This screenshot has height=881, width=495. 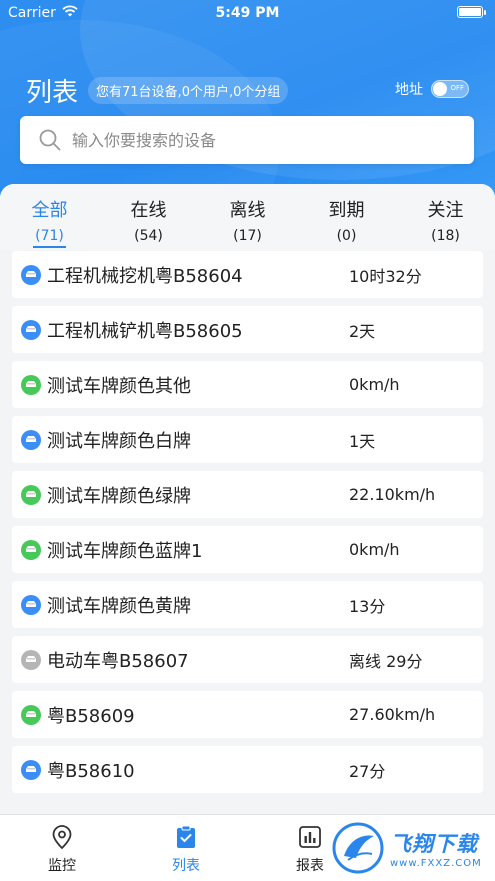 I want to click on address-switch: OFF, so click(x=450, y=89).